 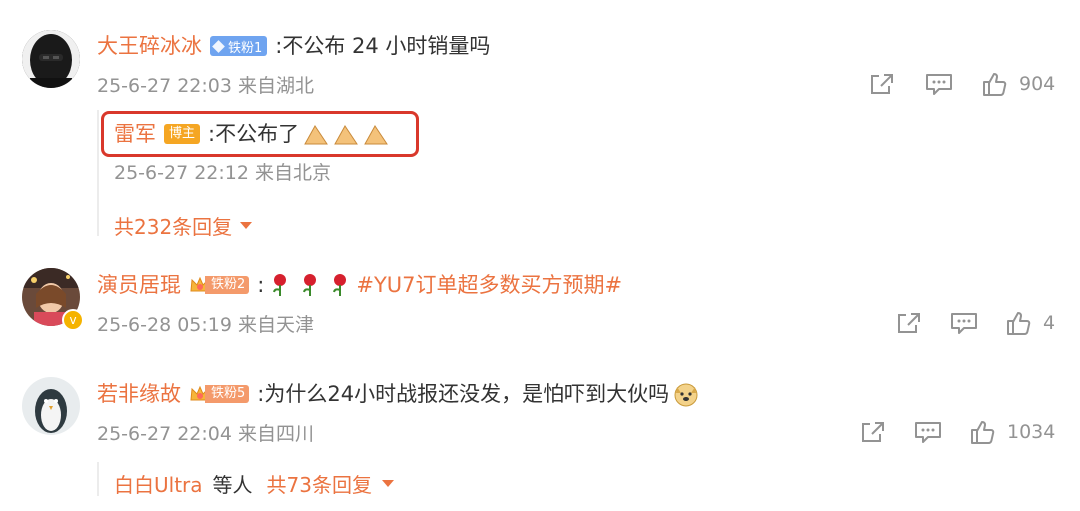 I want to click on rose-icon, so click(x=312, y=285).